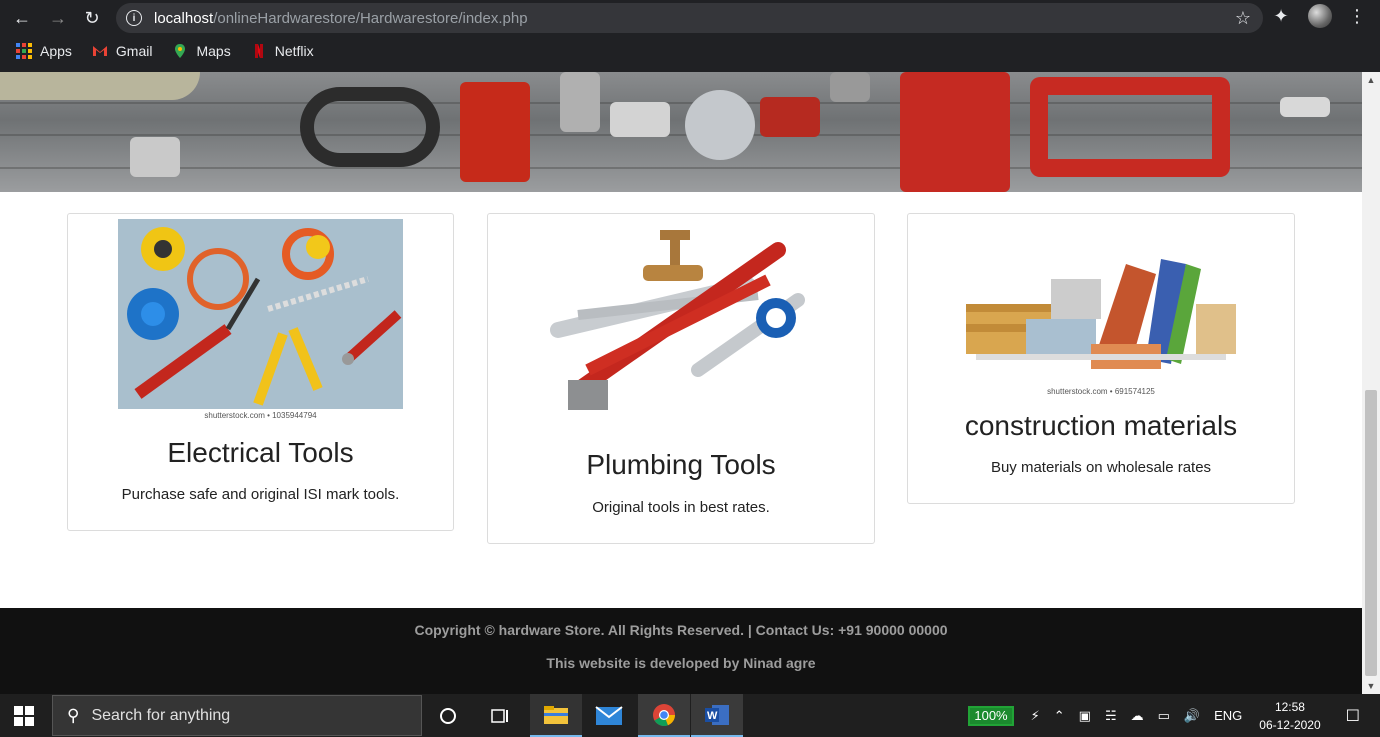  What do you see at coordinates (1371, 383) in the screenshot?
I see `page-scrollbar: ▲ ▼` at bounding box center [1371, 383].